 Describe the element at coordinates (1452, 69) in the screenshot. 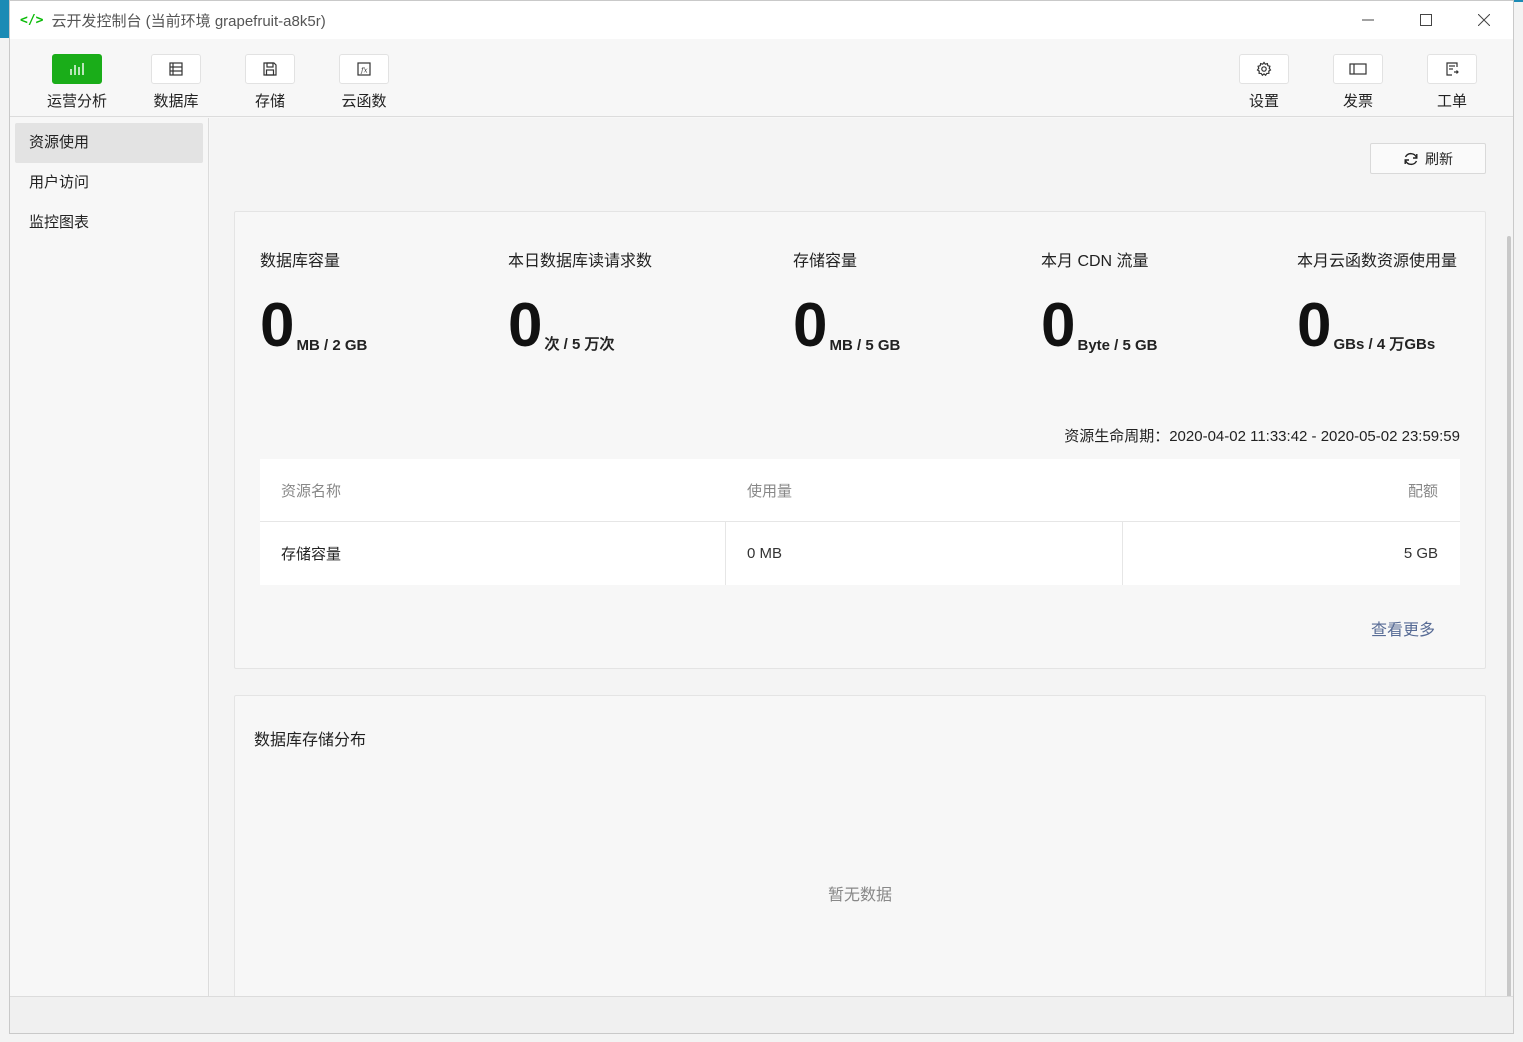

I see `ticket-icon` at that location.